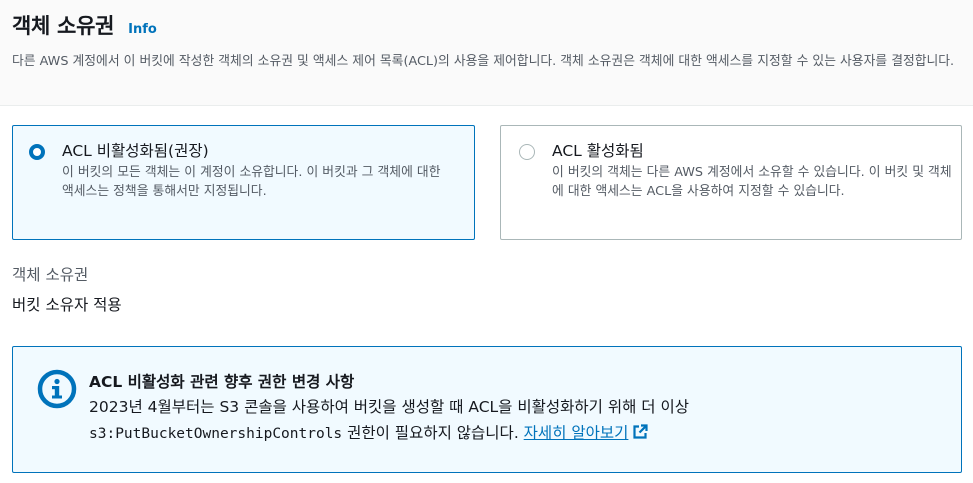  I want to click on alert-code: s3:PutBucketOwnershipControls, so click(216, 434).